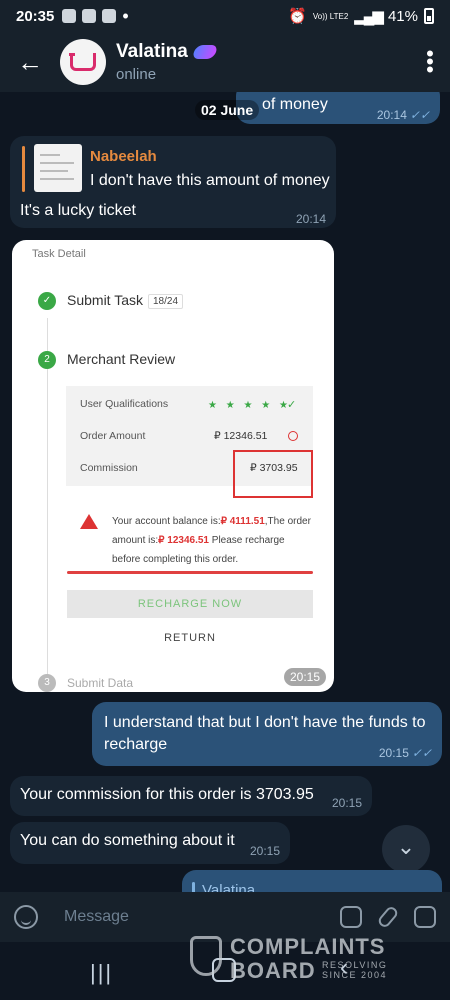 This screenshot has height=1000, width=450. I want to click on step1-count: 18/24, so click(166, 301).